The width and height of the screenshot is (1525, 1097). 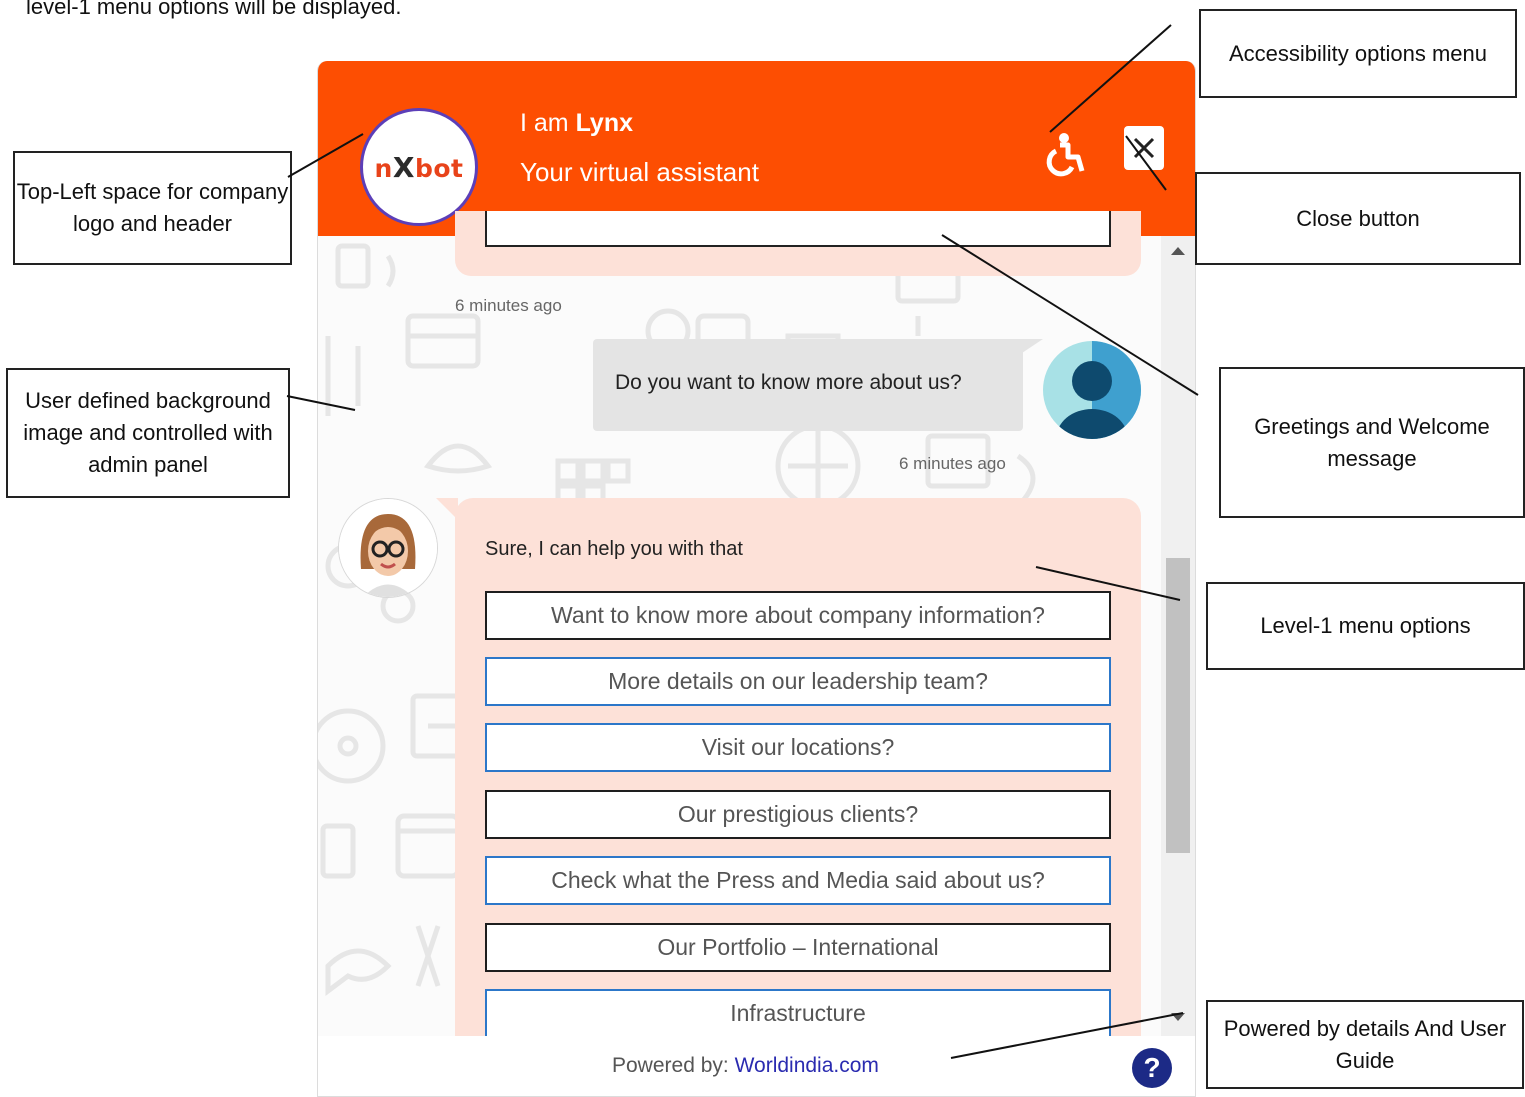 I want to click on user-avatar, so click(x=1092, y=390).